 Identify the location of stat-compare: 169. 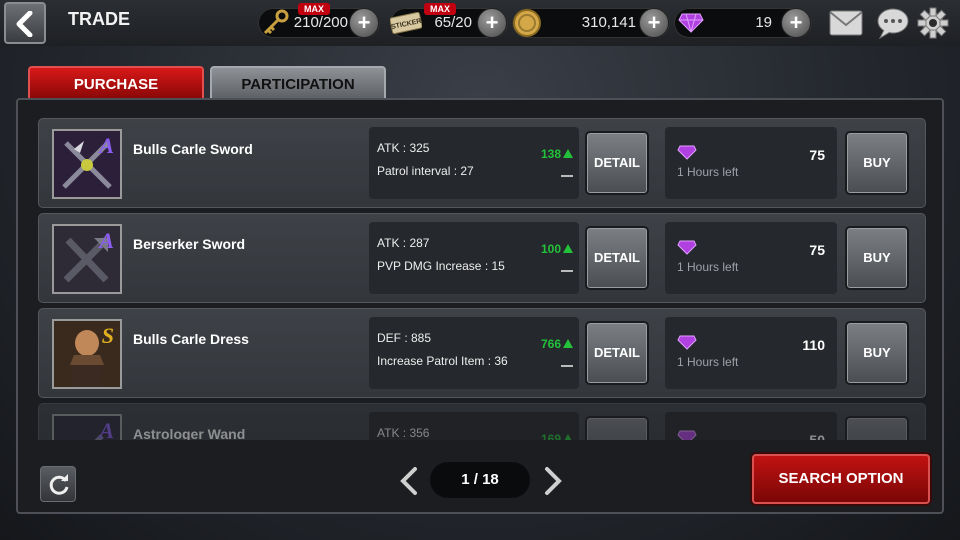
(557, 436).